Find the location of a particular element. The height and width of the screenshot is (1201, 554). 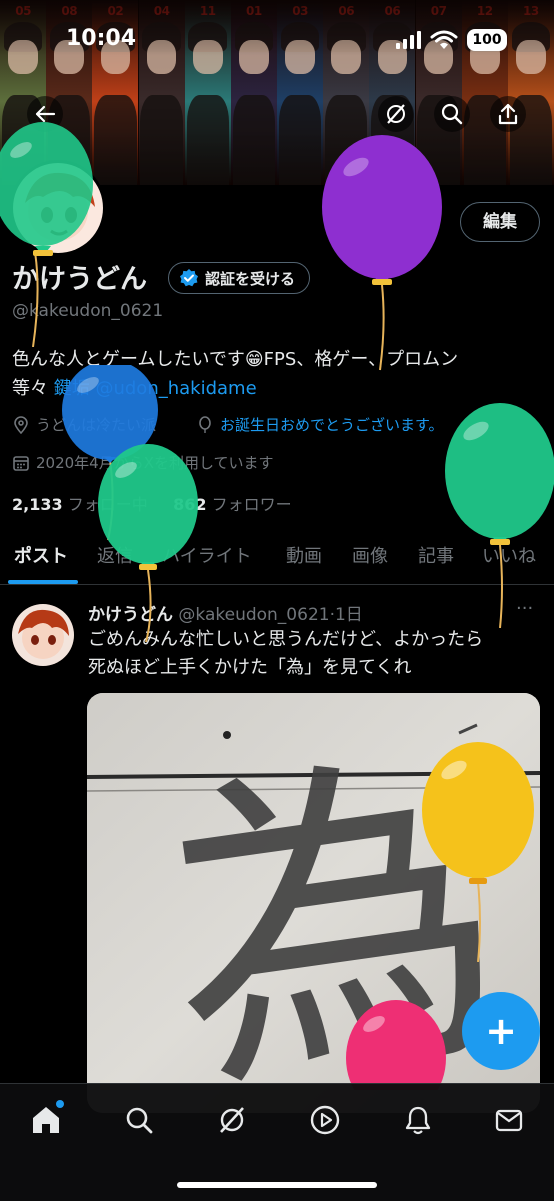

edit-profile-button: 編集 is located at coordinates (500, 222).